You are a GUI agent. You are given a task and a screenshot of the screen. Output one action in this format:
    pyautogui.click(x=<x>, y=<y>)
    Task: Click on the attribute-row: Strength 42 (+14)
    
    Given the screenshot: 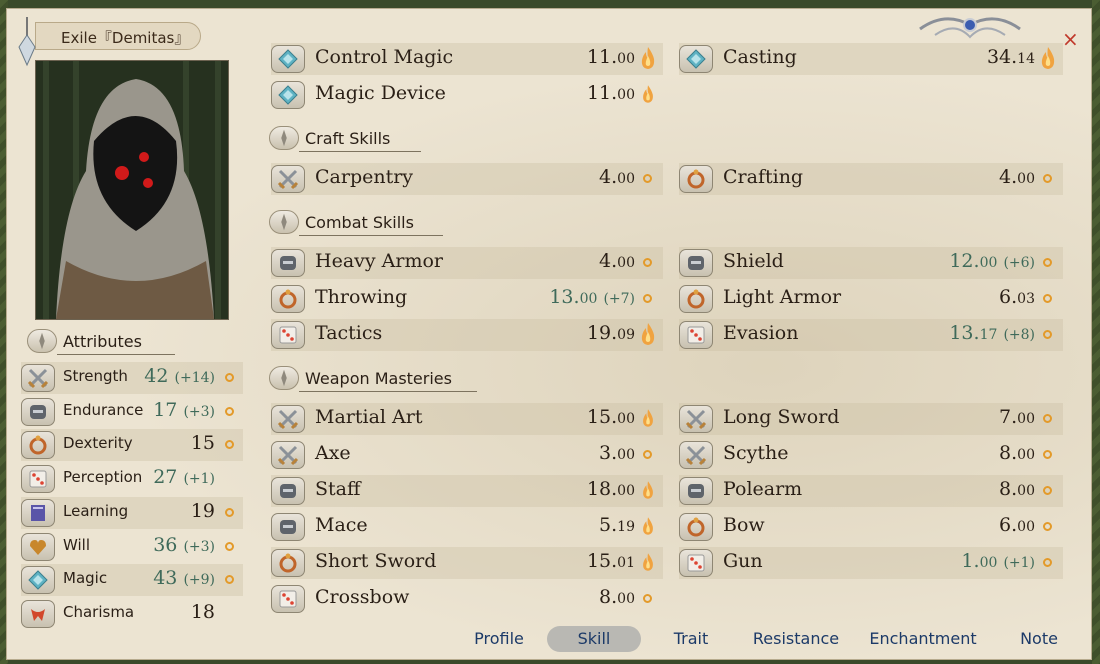 What is the action you would take?
    pyautogui.click(x=132, y=378)
    